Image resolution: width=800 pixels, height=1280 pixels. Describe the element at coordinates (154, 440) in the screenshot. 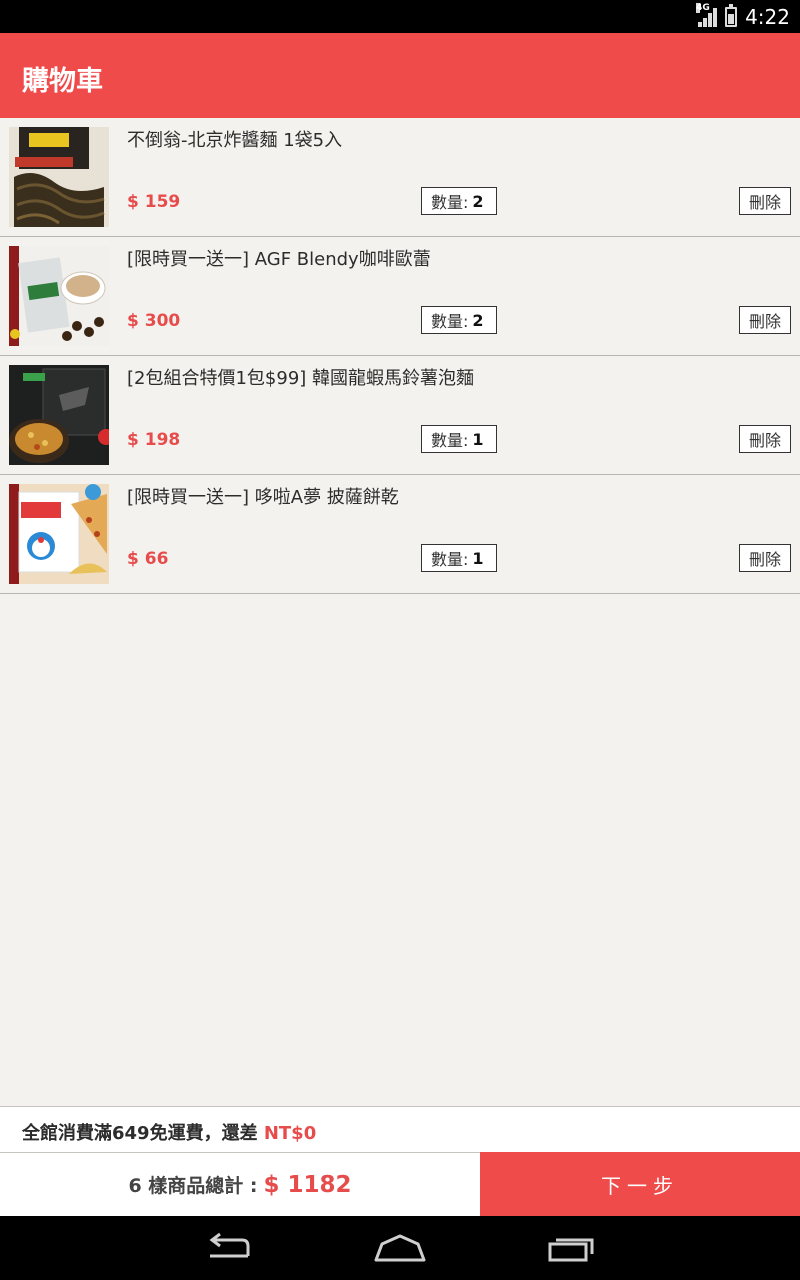

I see `product-price: $ 198` at that location.